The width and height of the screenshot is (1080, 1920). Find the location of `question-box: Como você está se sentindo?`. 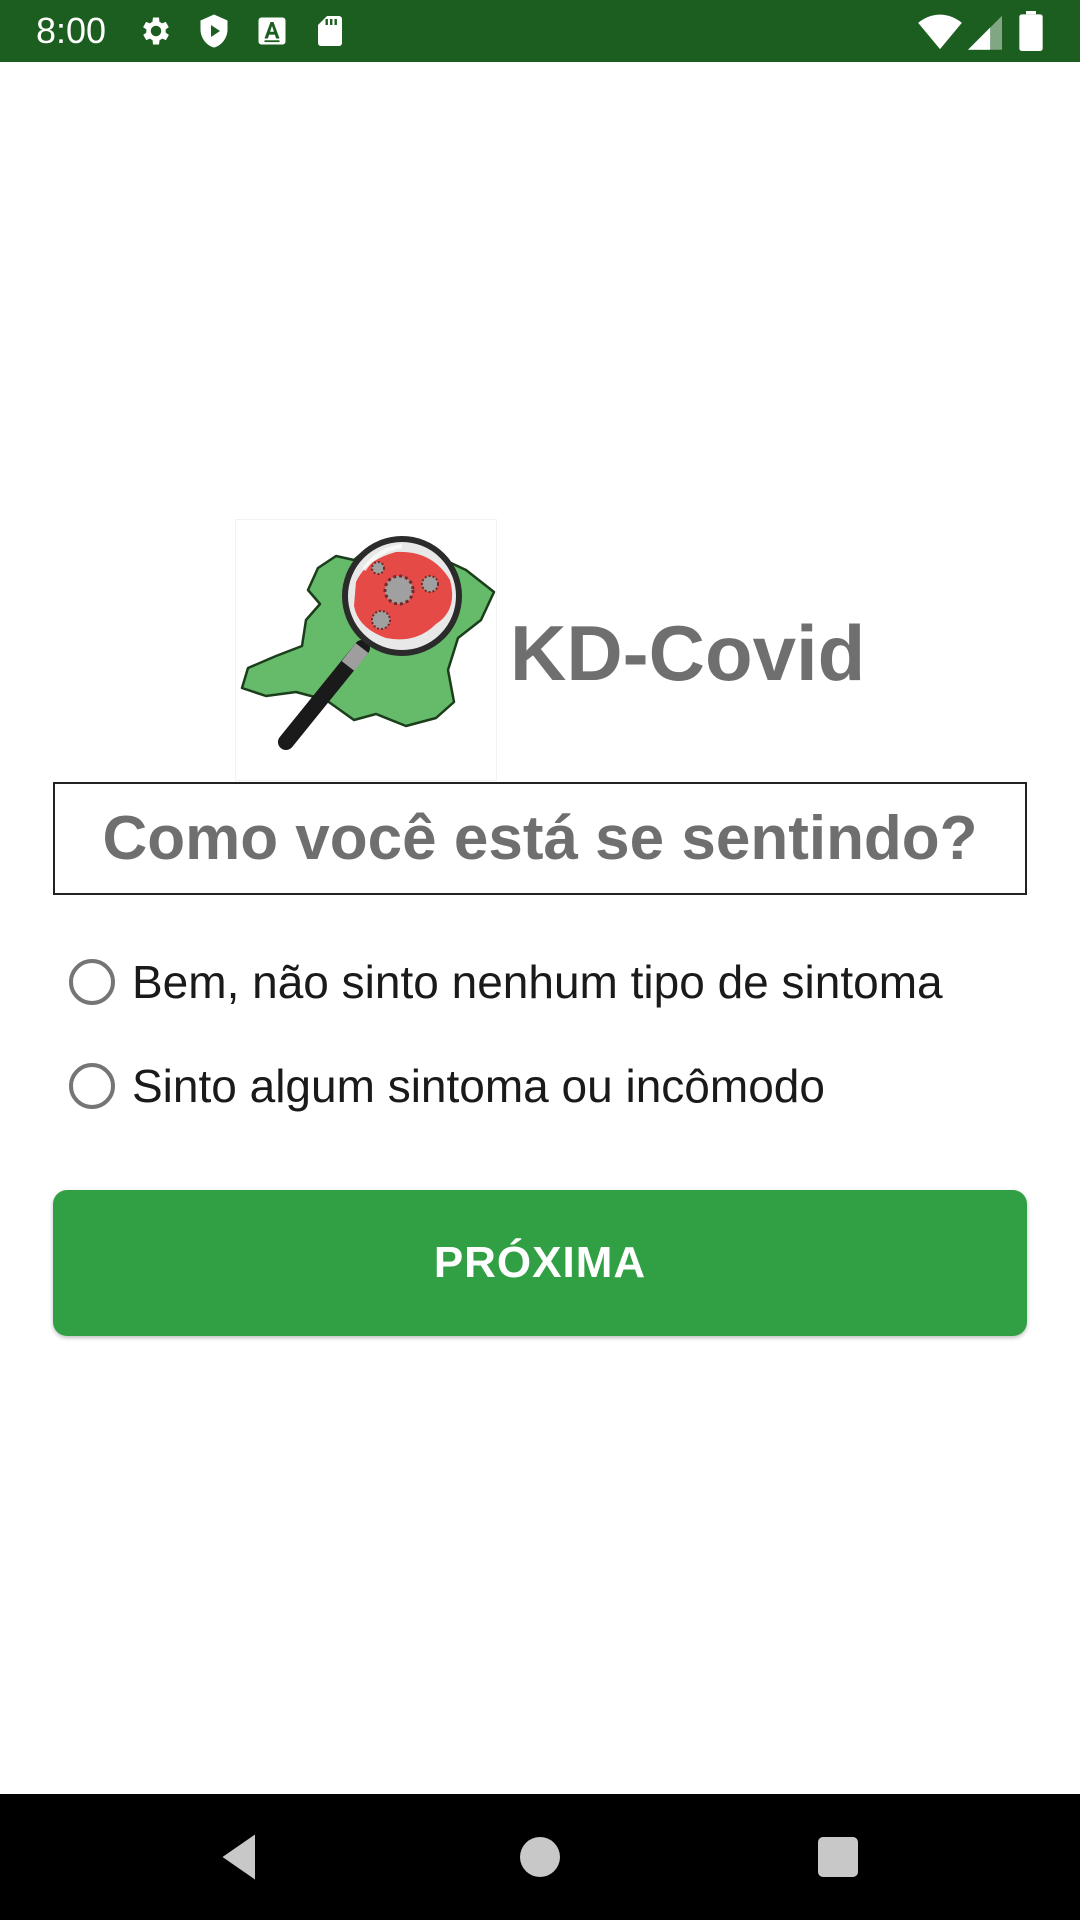

question-box: Como você está se sentindo? is located at coordinates (540, 838).